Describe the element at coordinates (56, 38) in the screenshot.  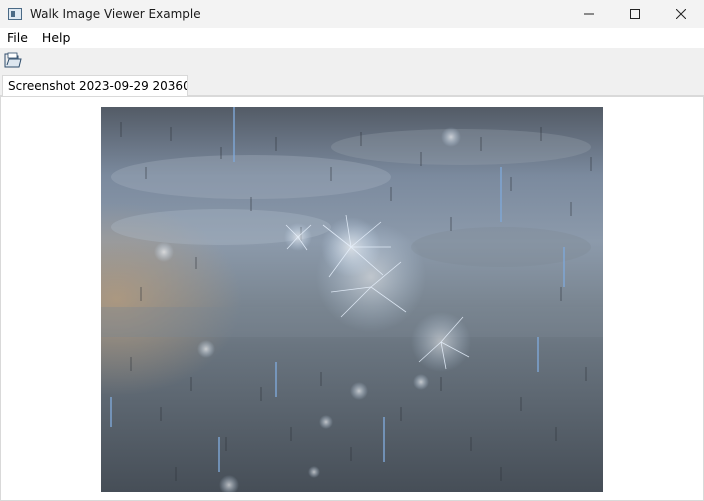
I see `menu-help: Help` at that location.